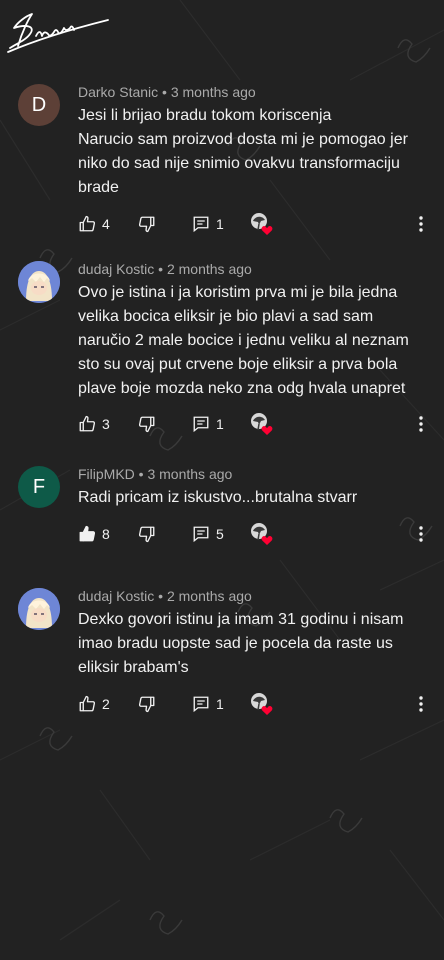 Image resolution: width=444 pixels, height=960 pixels. I want to click on avatar: D, so click(39, 105).